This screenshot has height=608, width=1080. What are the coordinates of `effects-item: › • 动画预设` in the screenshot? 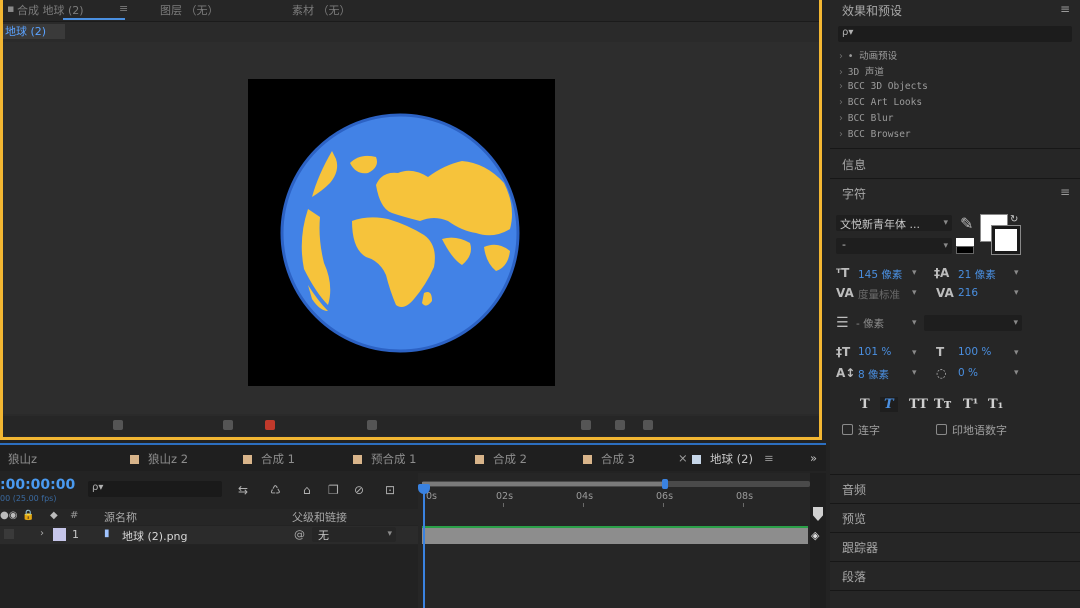 It's located at (867, 55).